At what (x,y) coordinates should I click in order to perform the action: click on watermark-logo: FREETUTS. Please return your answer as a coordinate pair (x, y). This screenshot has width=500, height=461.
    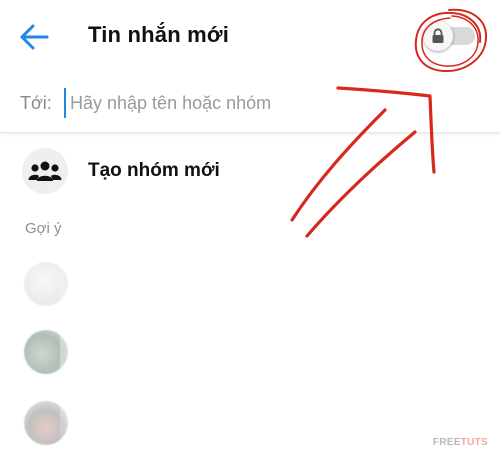
    Looking at the image, I should click on (460, 442).